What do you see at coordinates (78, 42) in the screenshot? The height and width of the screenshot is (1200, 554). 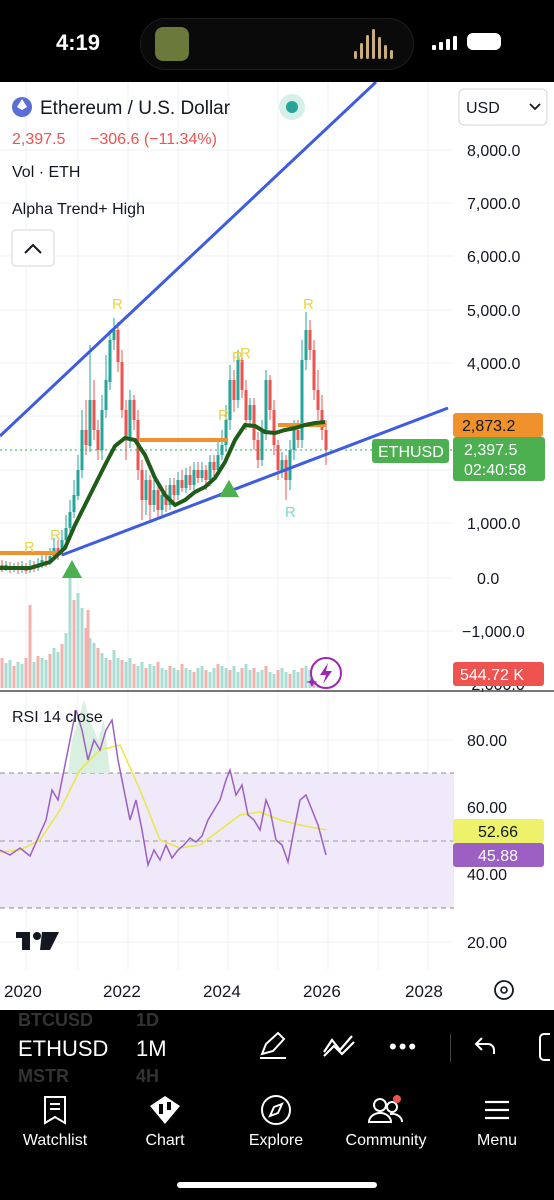 I see `status-time: 4:19` at bounding box center [78, 42].